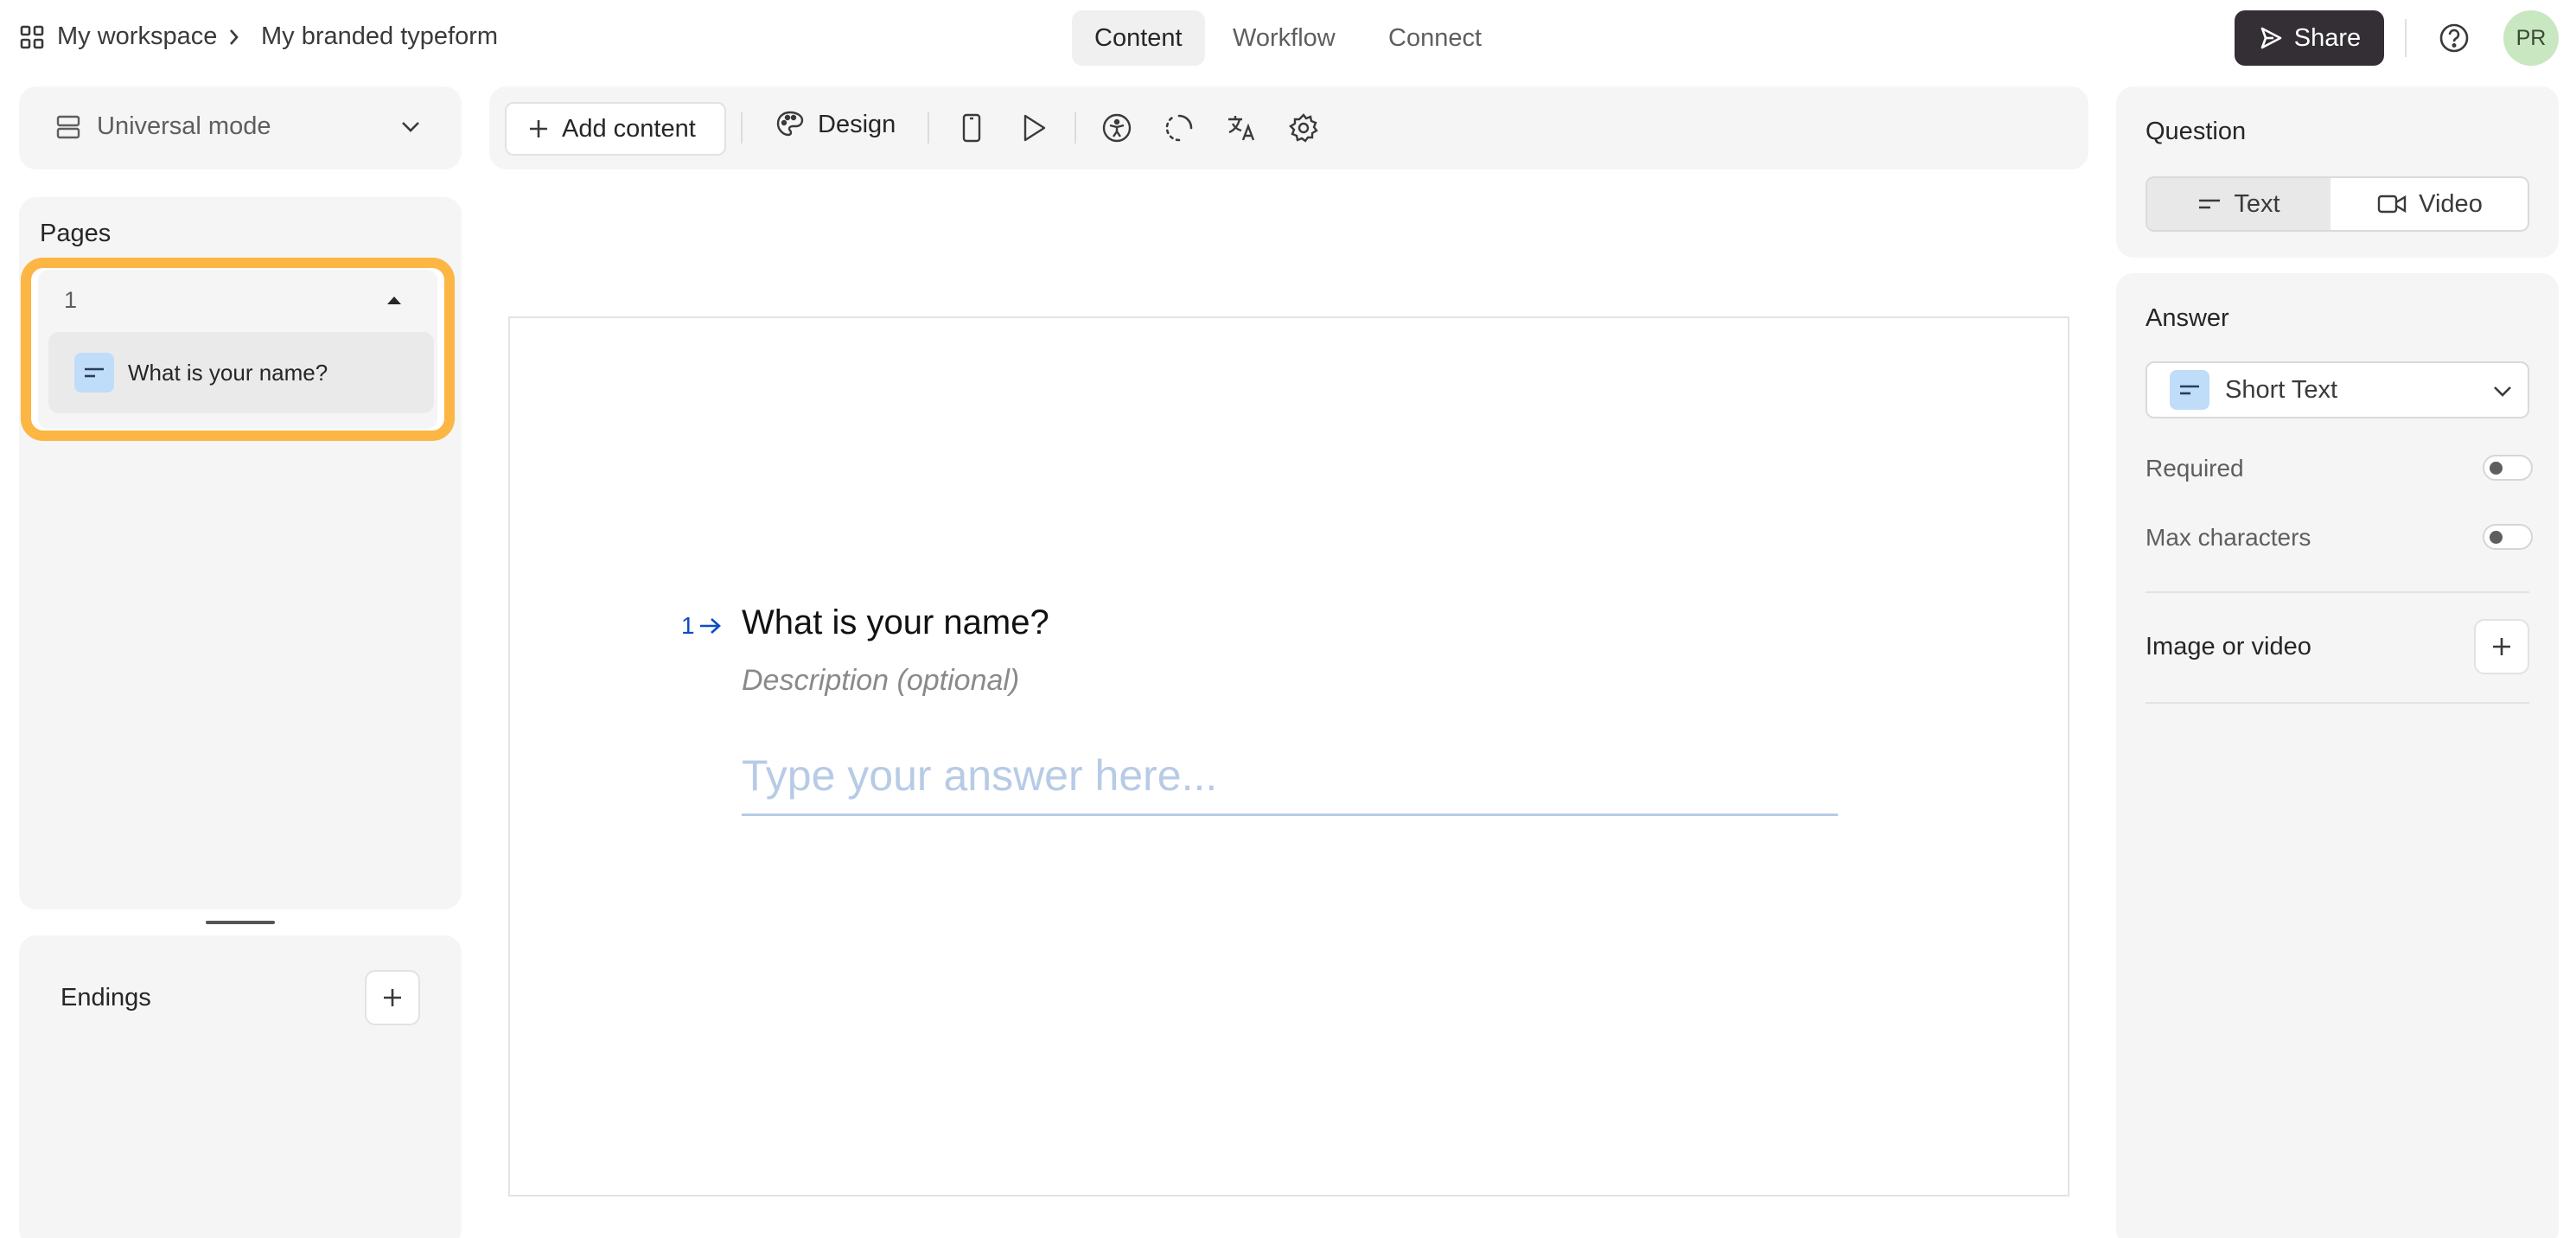  Describe the element at coordinates (1179, 128) in the screenshot. I see `loader-icon` at that location.